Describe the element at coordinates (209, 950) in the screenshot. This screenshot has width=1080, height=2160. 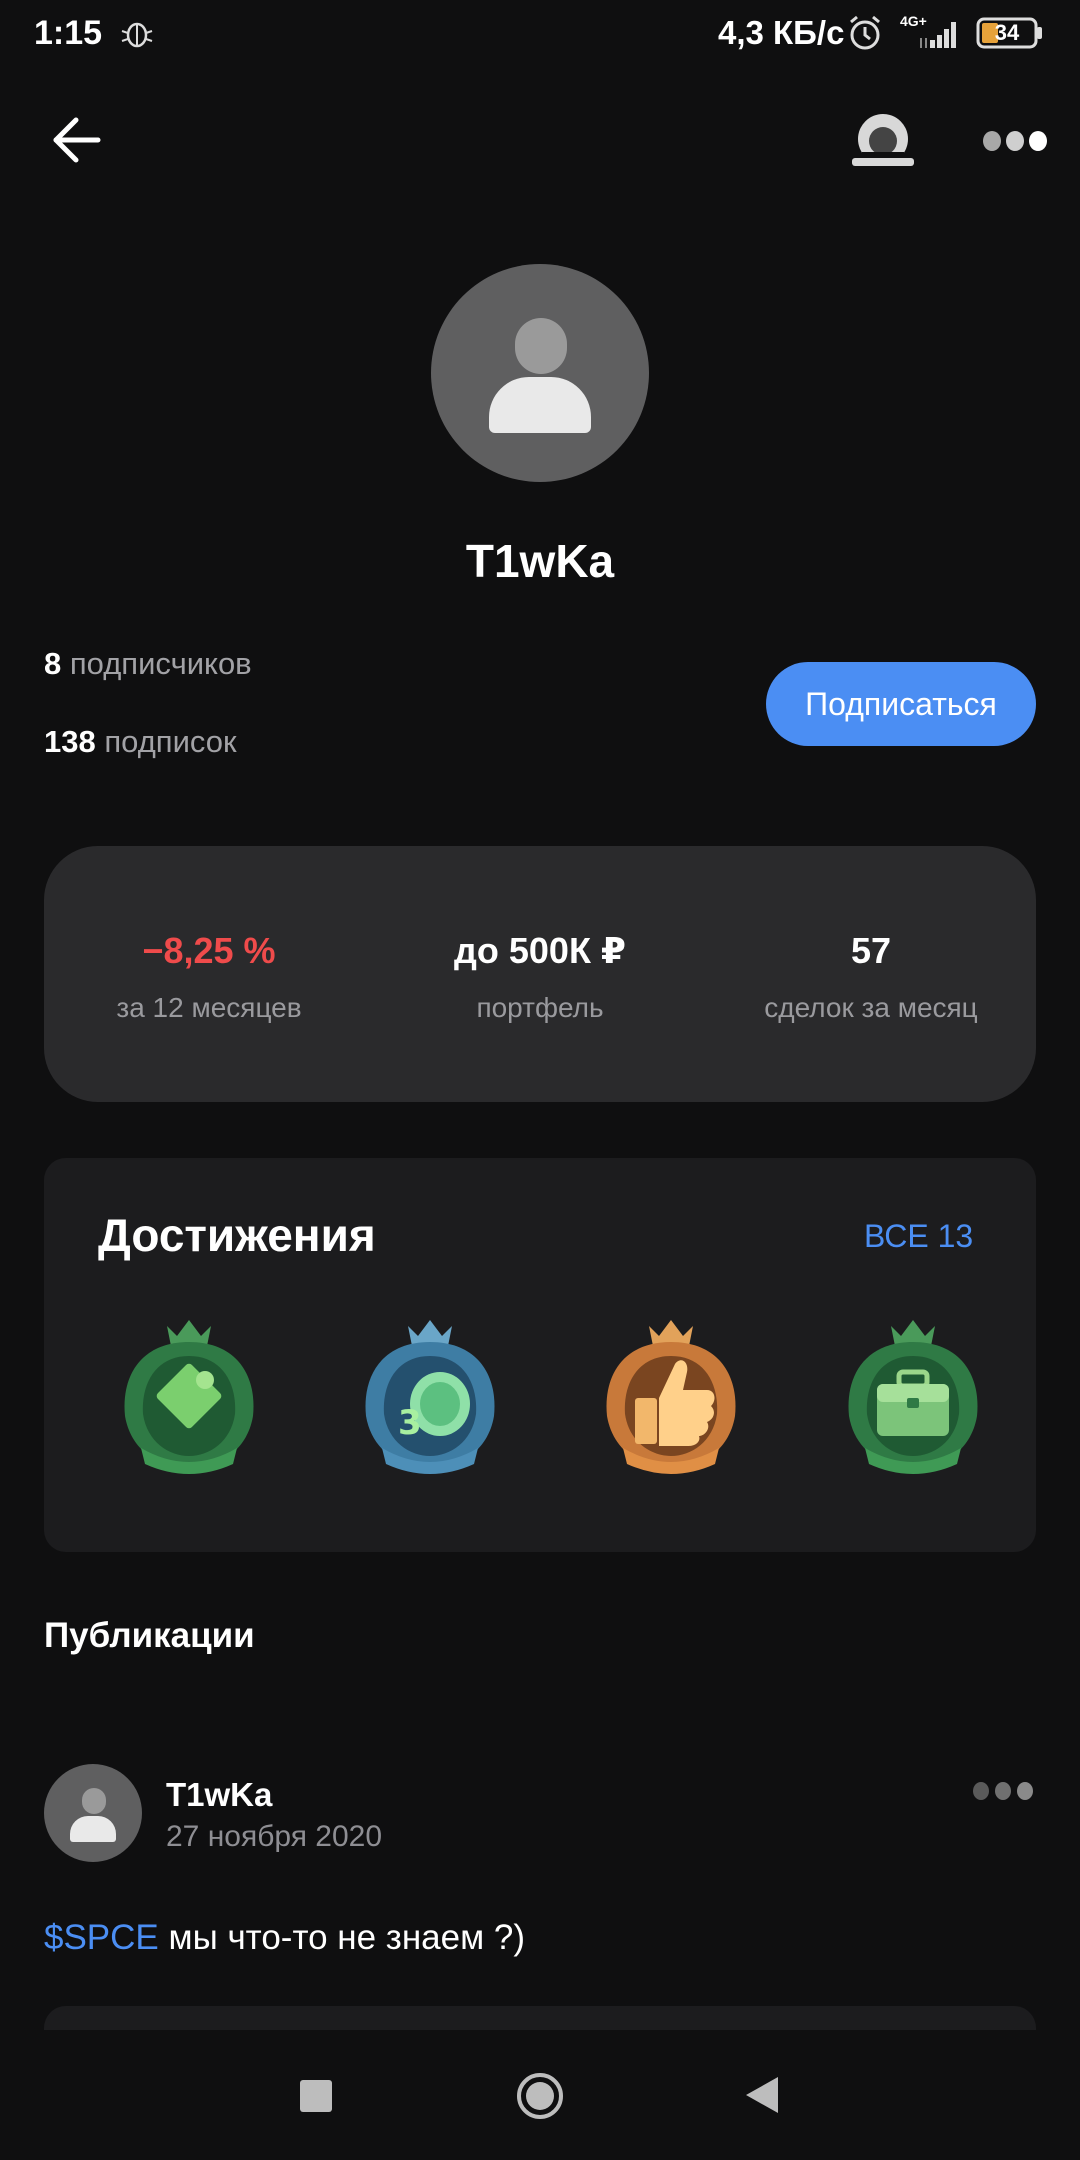
I see `stat-yield-value: −8,25 %` at that location.